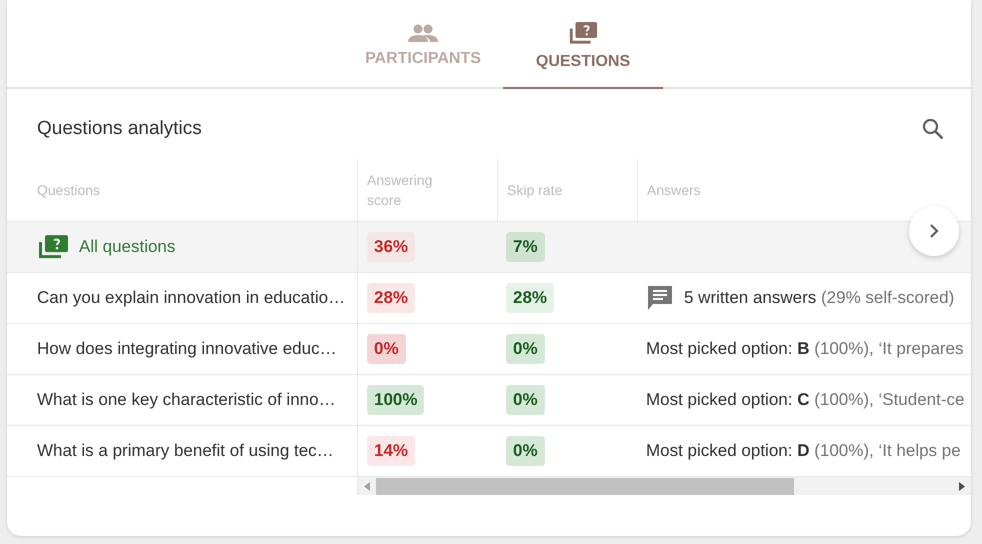 The width and height of the screenshot is (982, 544). I want to click on column-header: Skip rate, so click(535, 190).